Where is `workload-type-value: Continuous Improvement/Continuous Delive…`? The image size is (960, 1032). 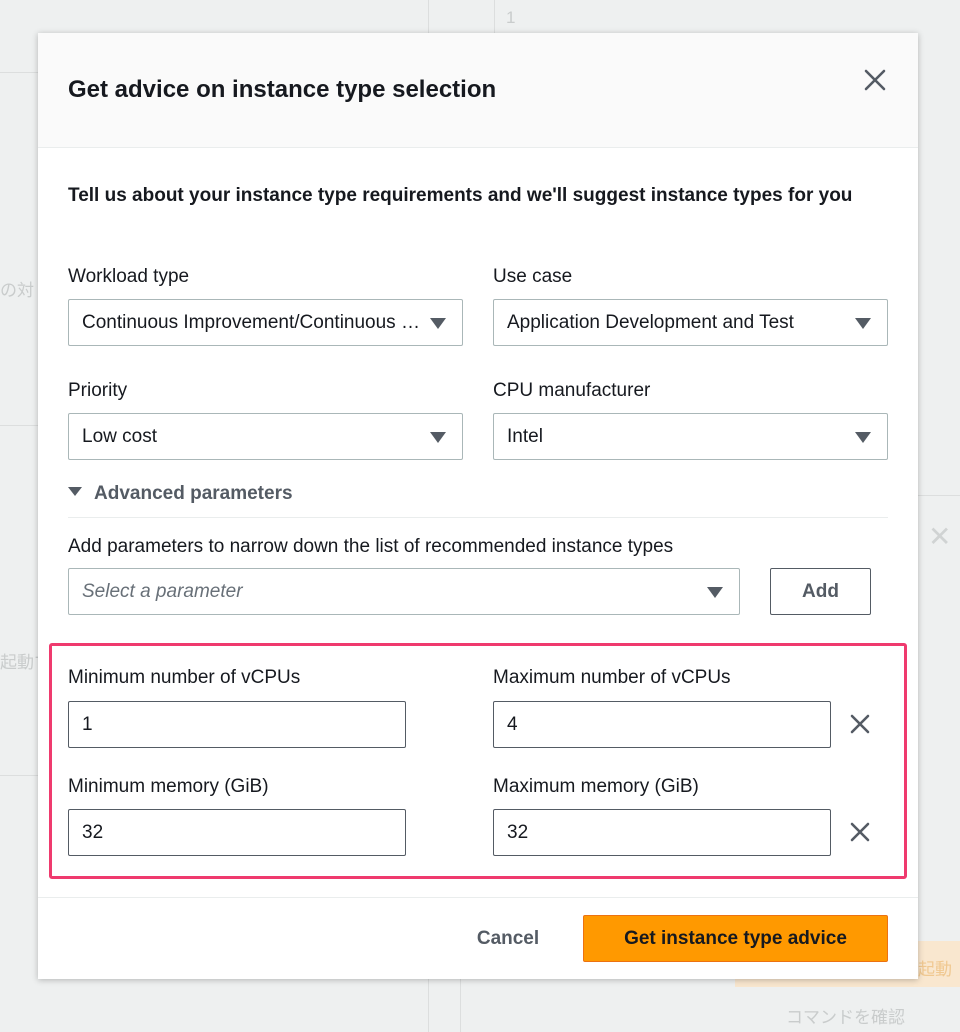
workload-type-value: Continuous Improvement/Continuous Delive… is located at coordinates (254, 322).